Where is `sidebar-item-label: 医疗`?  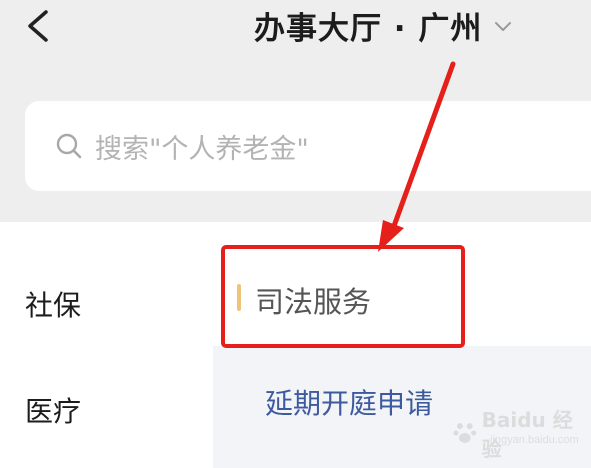 sidebar-item-label: 医疗 is located at coordinates (53, 411).